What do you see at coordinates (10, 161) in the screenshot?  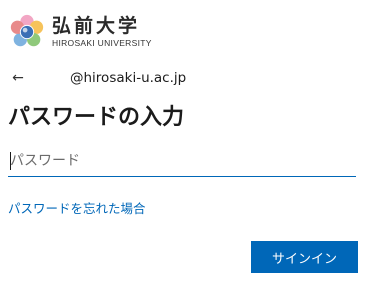 I see `text-caret` at bounding box center [10, 161].